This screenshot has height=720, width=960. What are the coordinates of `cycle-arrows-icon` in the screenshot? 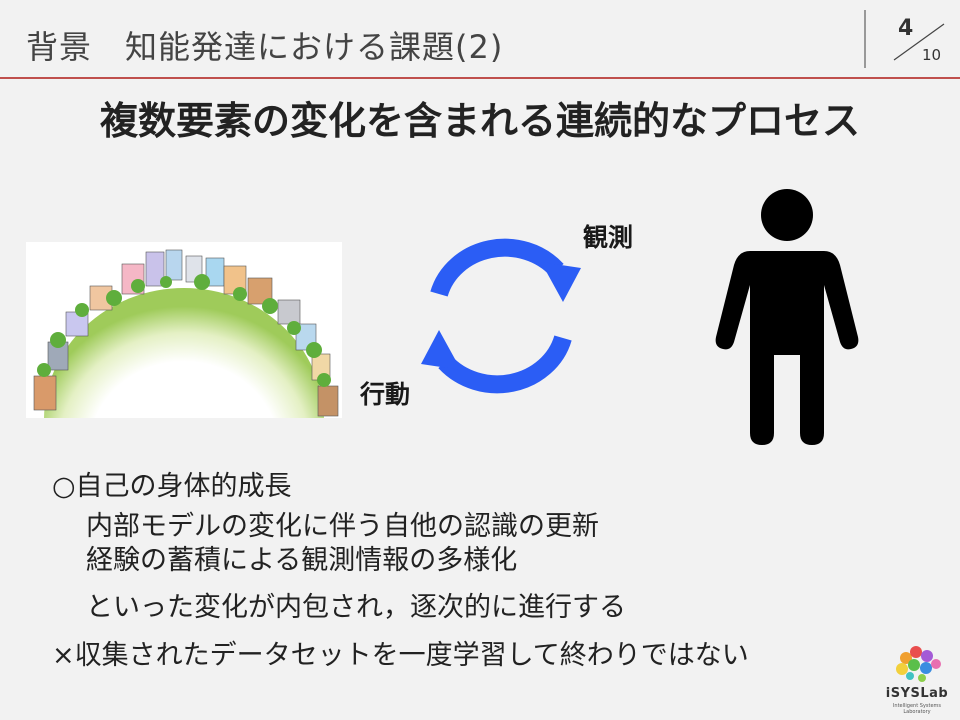 It's located at (501, 316).